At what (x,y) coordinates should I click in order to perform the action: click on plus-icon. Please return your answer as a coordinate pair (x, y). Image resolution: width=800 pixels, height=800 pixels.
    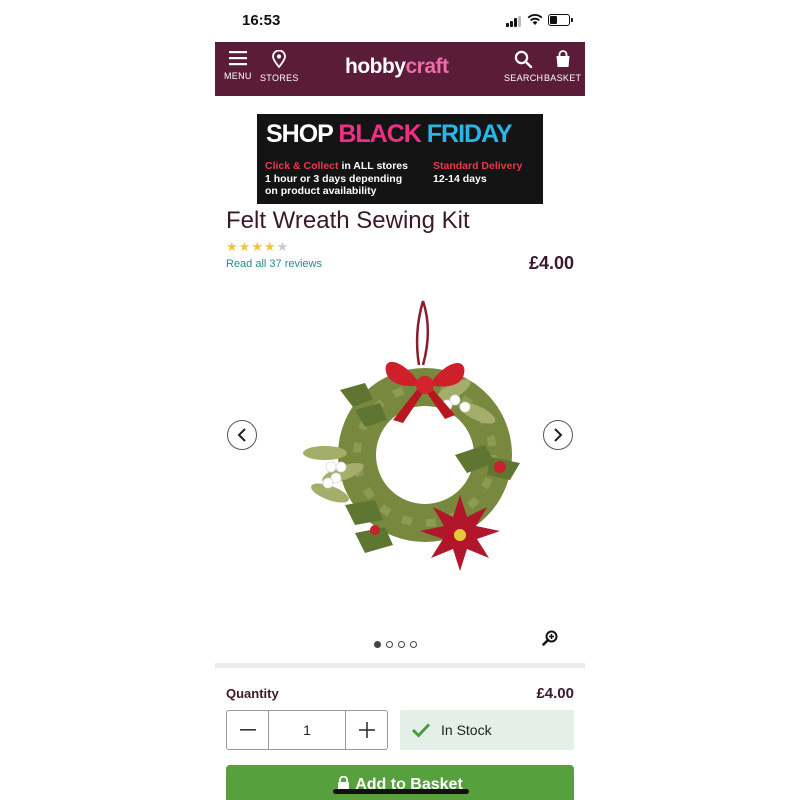
    Looking at the image, I should click on (366, 730).